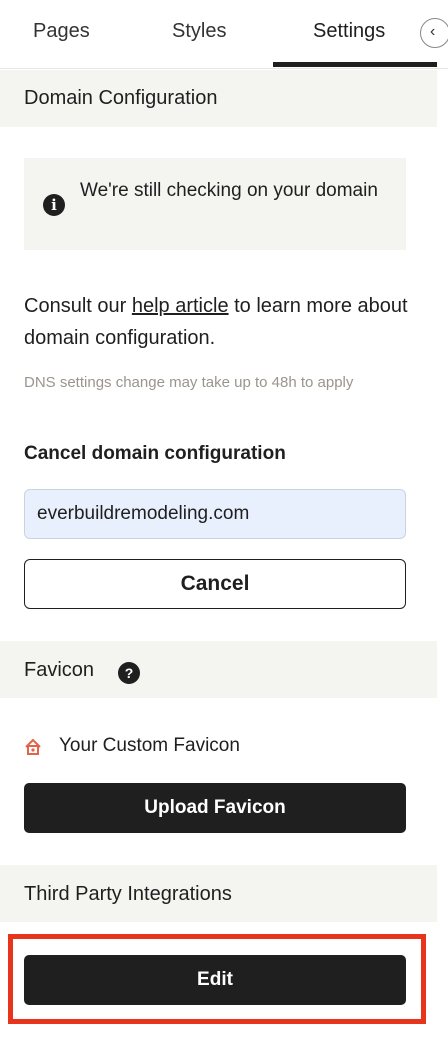 This screenshot has width=448, height=1050. I want to click on favicon-header: Favicon, so click(218, 669).